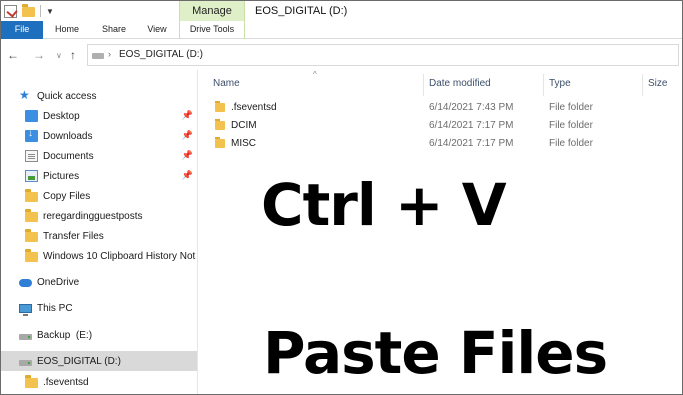 The image size is (683, 395). Describe the element at coordinates (254, 107) in the screenshot. I see `file-name: .fseventsd` at that location.